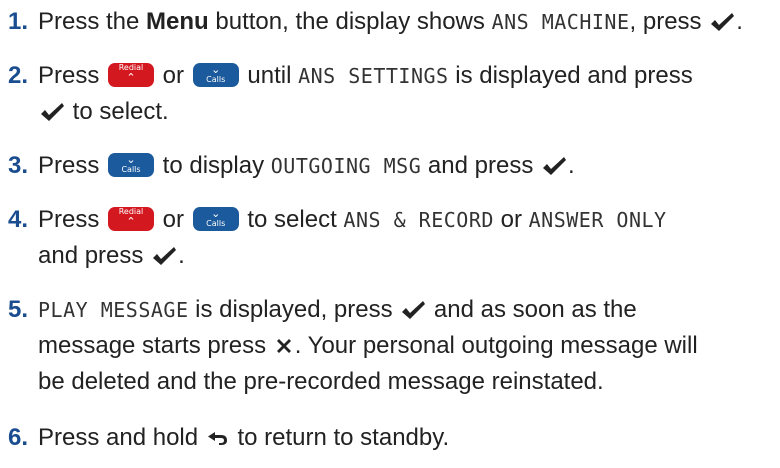  Describe the element at coordinates (177, 21) in the screenshot. I see `menu-button-label: Menu` at that location.